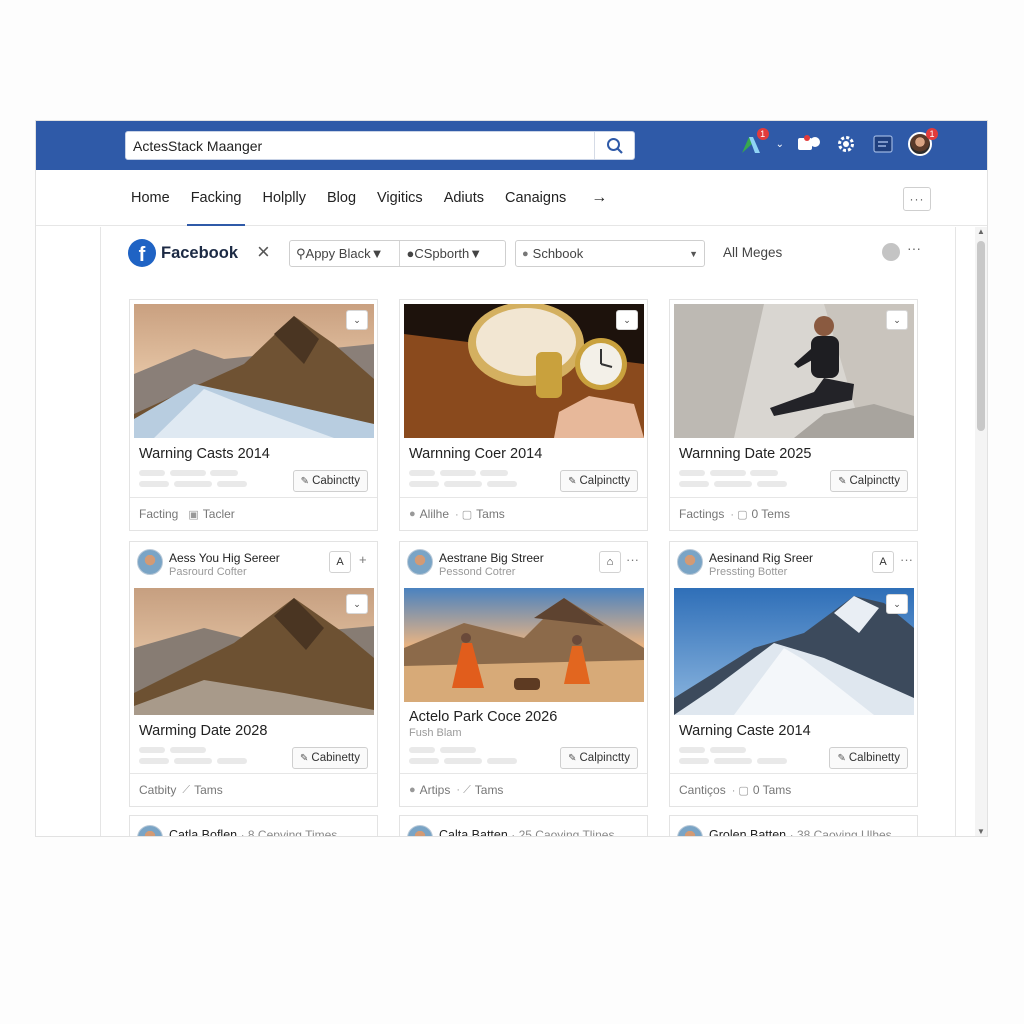 Image resolution: width=1024 pixels, height=1024 pixels. Describe the element at coordinates (535, 198) in the screenshot. I see `tab-canaigns: Canaigns` at that location.